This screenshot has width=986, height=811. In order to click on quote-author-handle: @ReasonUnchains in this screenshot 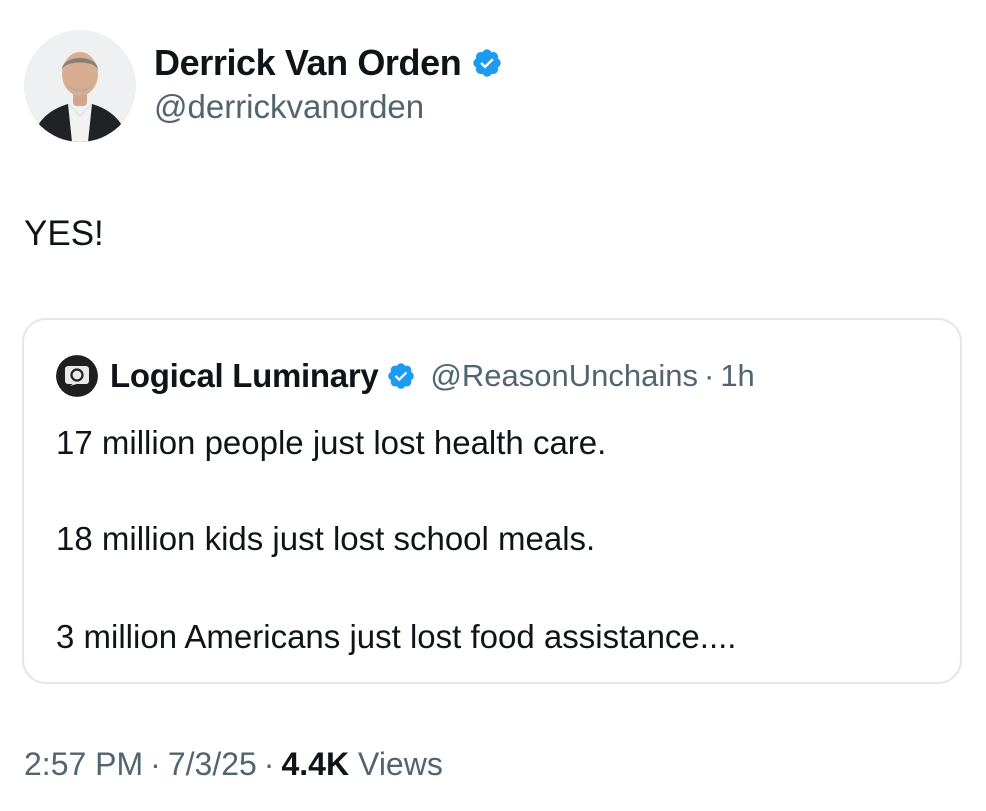, I will do `click(564, 376)`.